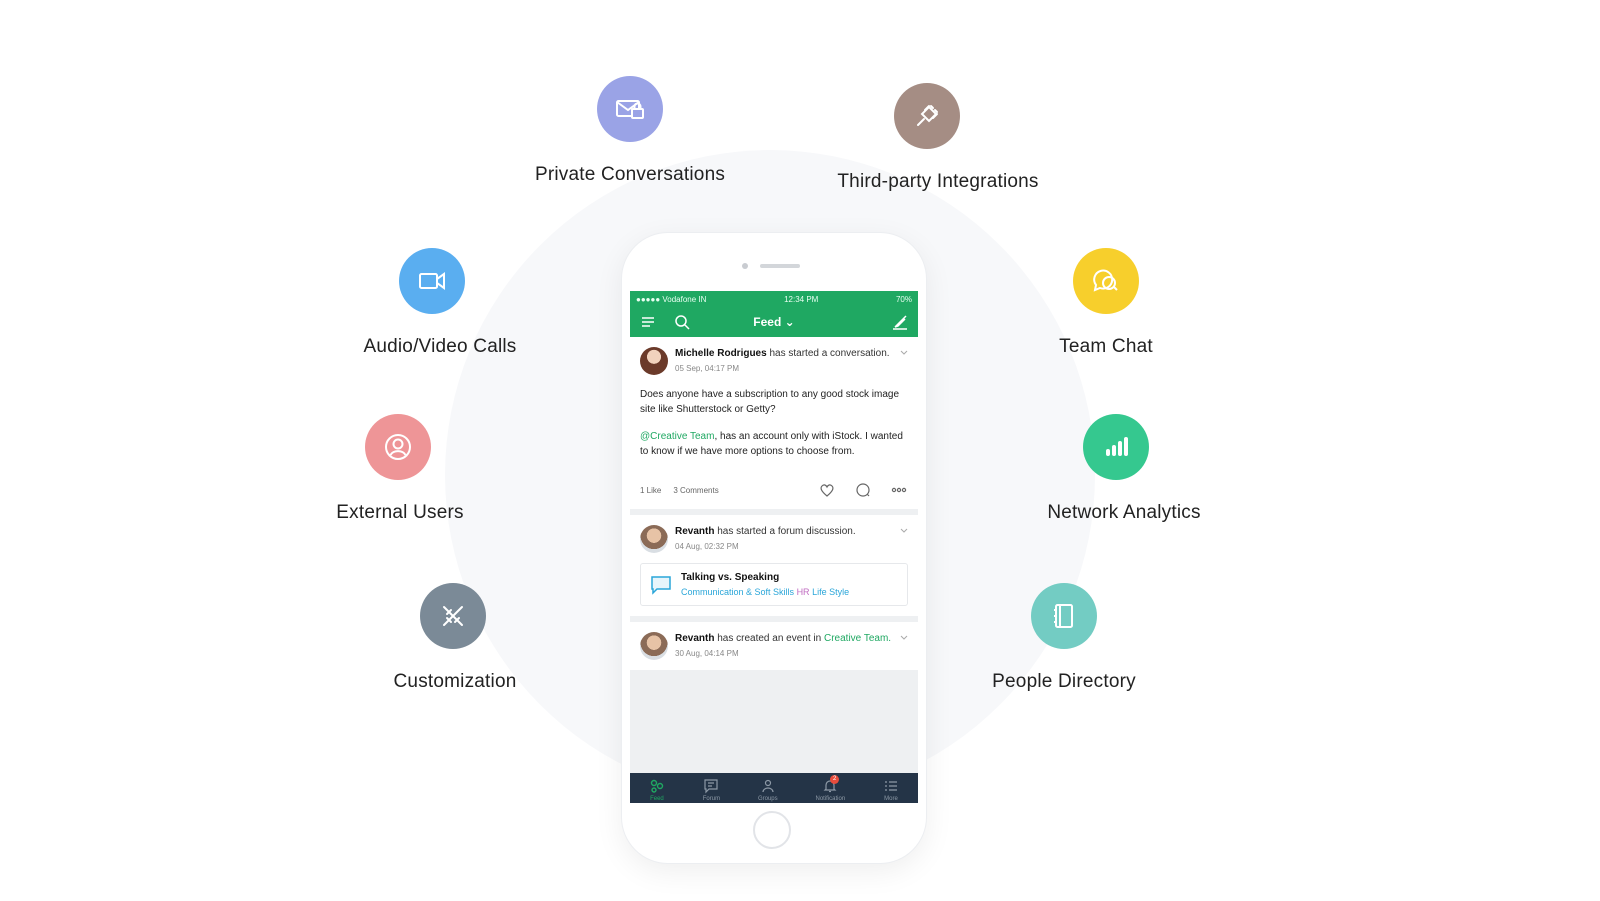 This screenshot has width=1600, height=901. I want to click on feature-private-conversations: Private Conversations, so click(630, 131).